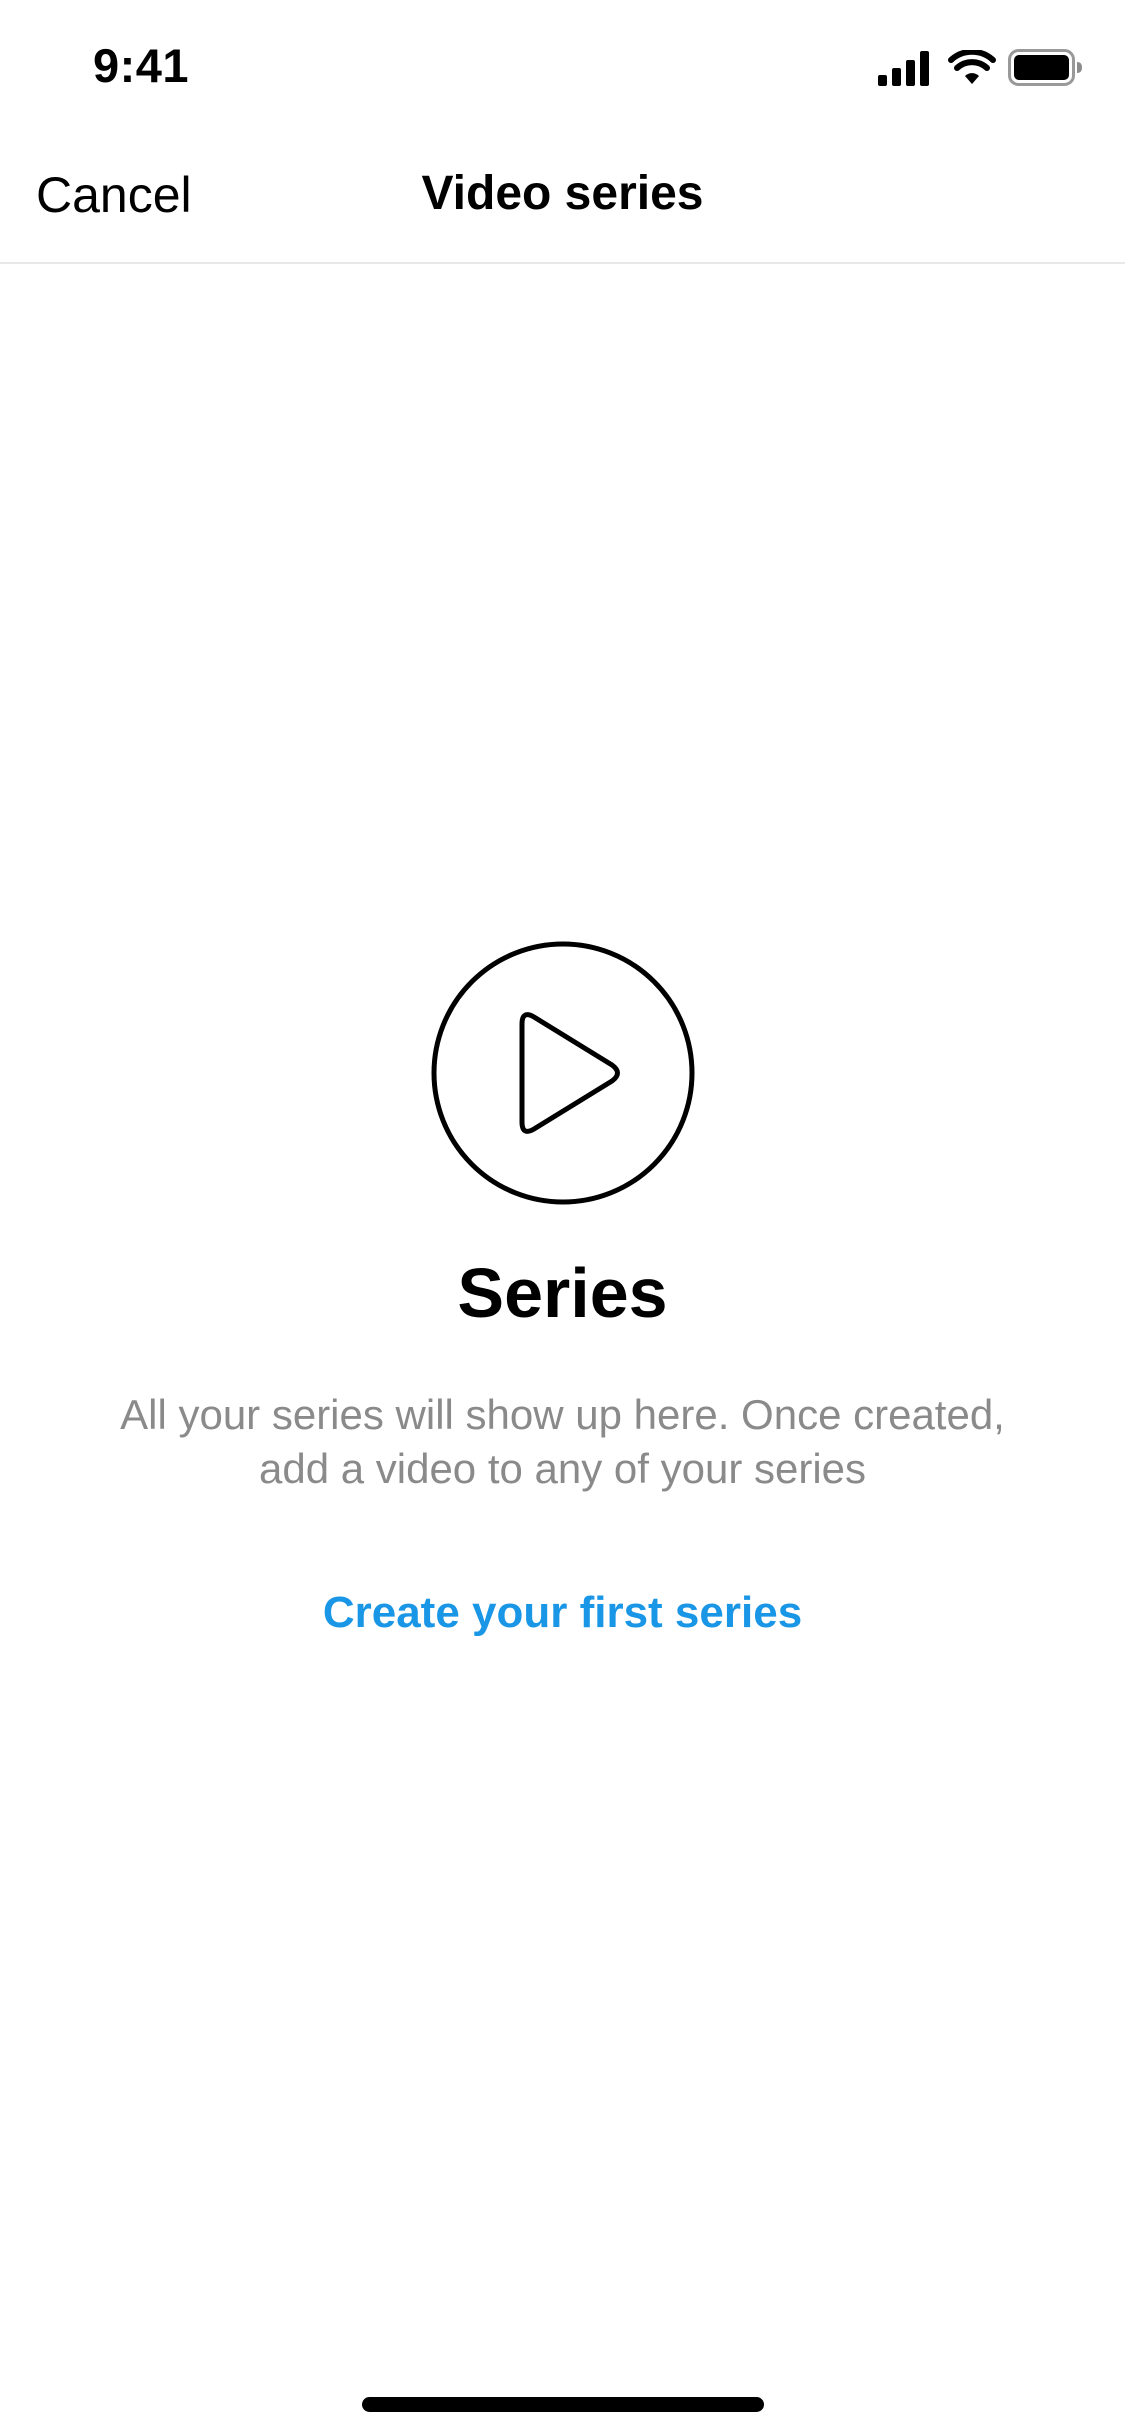 This screenshot has width=1125, height=2436. Describe the element at coordinates (562, 1293) in the screenshot. I see `empty-state-title: Series` at that location.